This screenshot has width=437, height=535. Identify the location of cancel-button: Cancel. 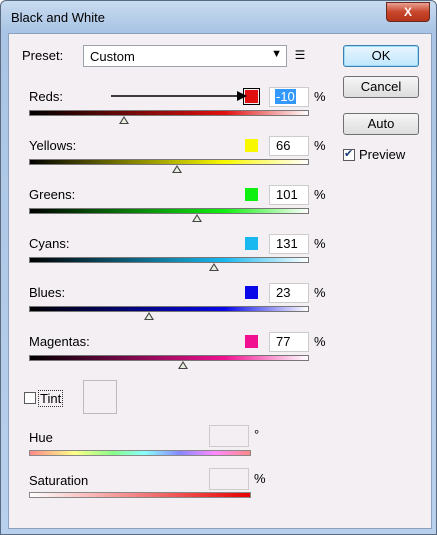
(381, 87).